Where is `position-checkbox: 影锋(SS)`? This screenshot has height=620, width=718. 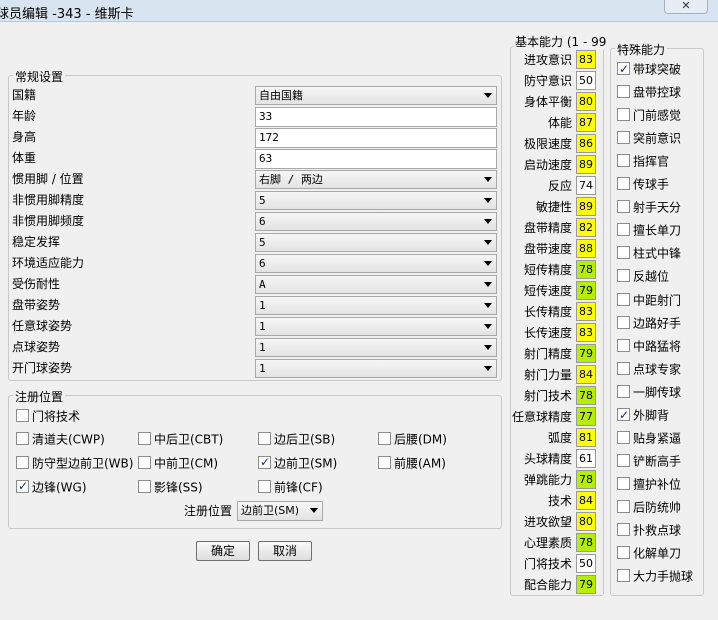 position-checkbox: 影锋(SS) is located at coordinates (170, 487).